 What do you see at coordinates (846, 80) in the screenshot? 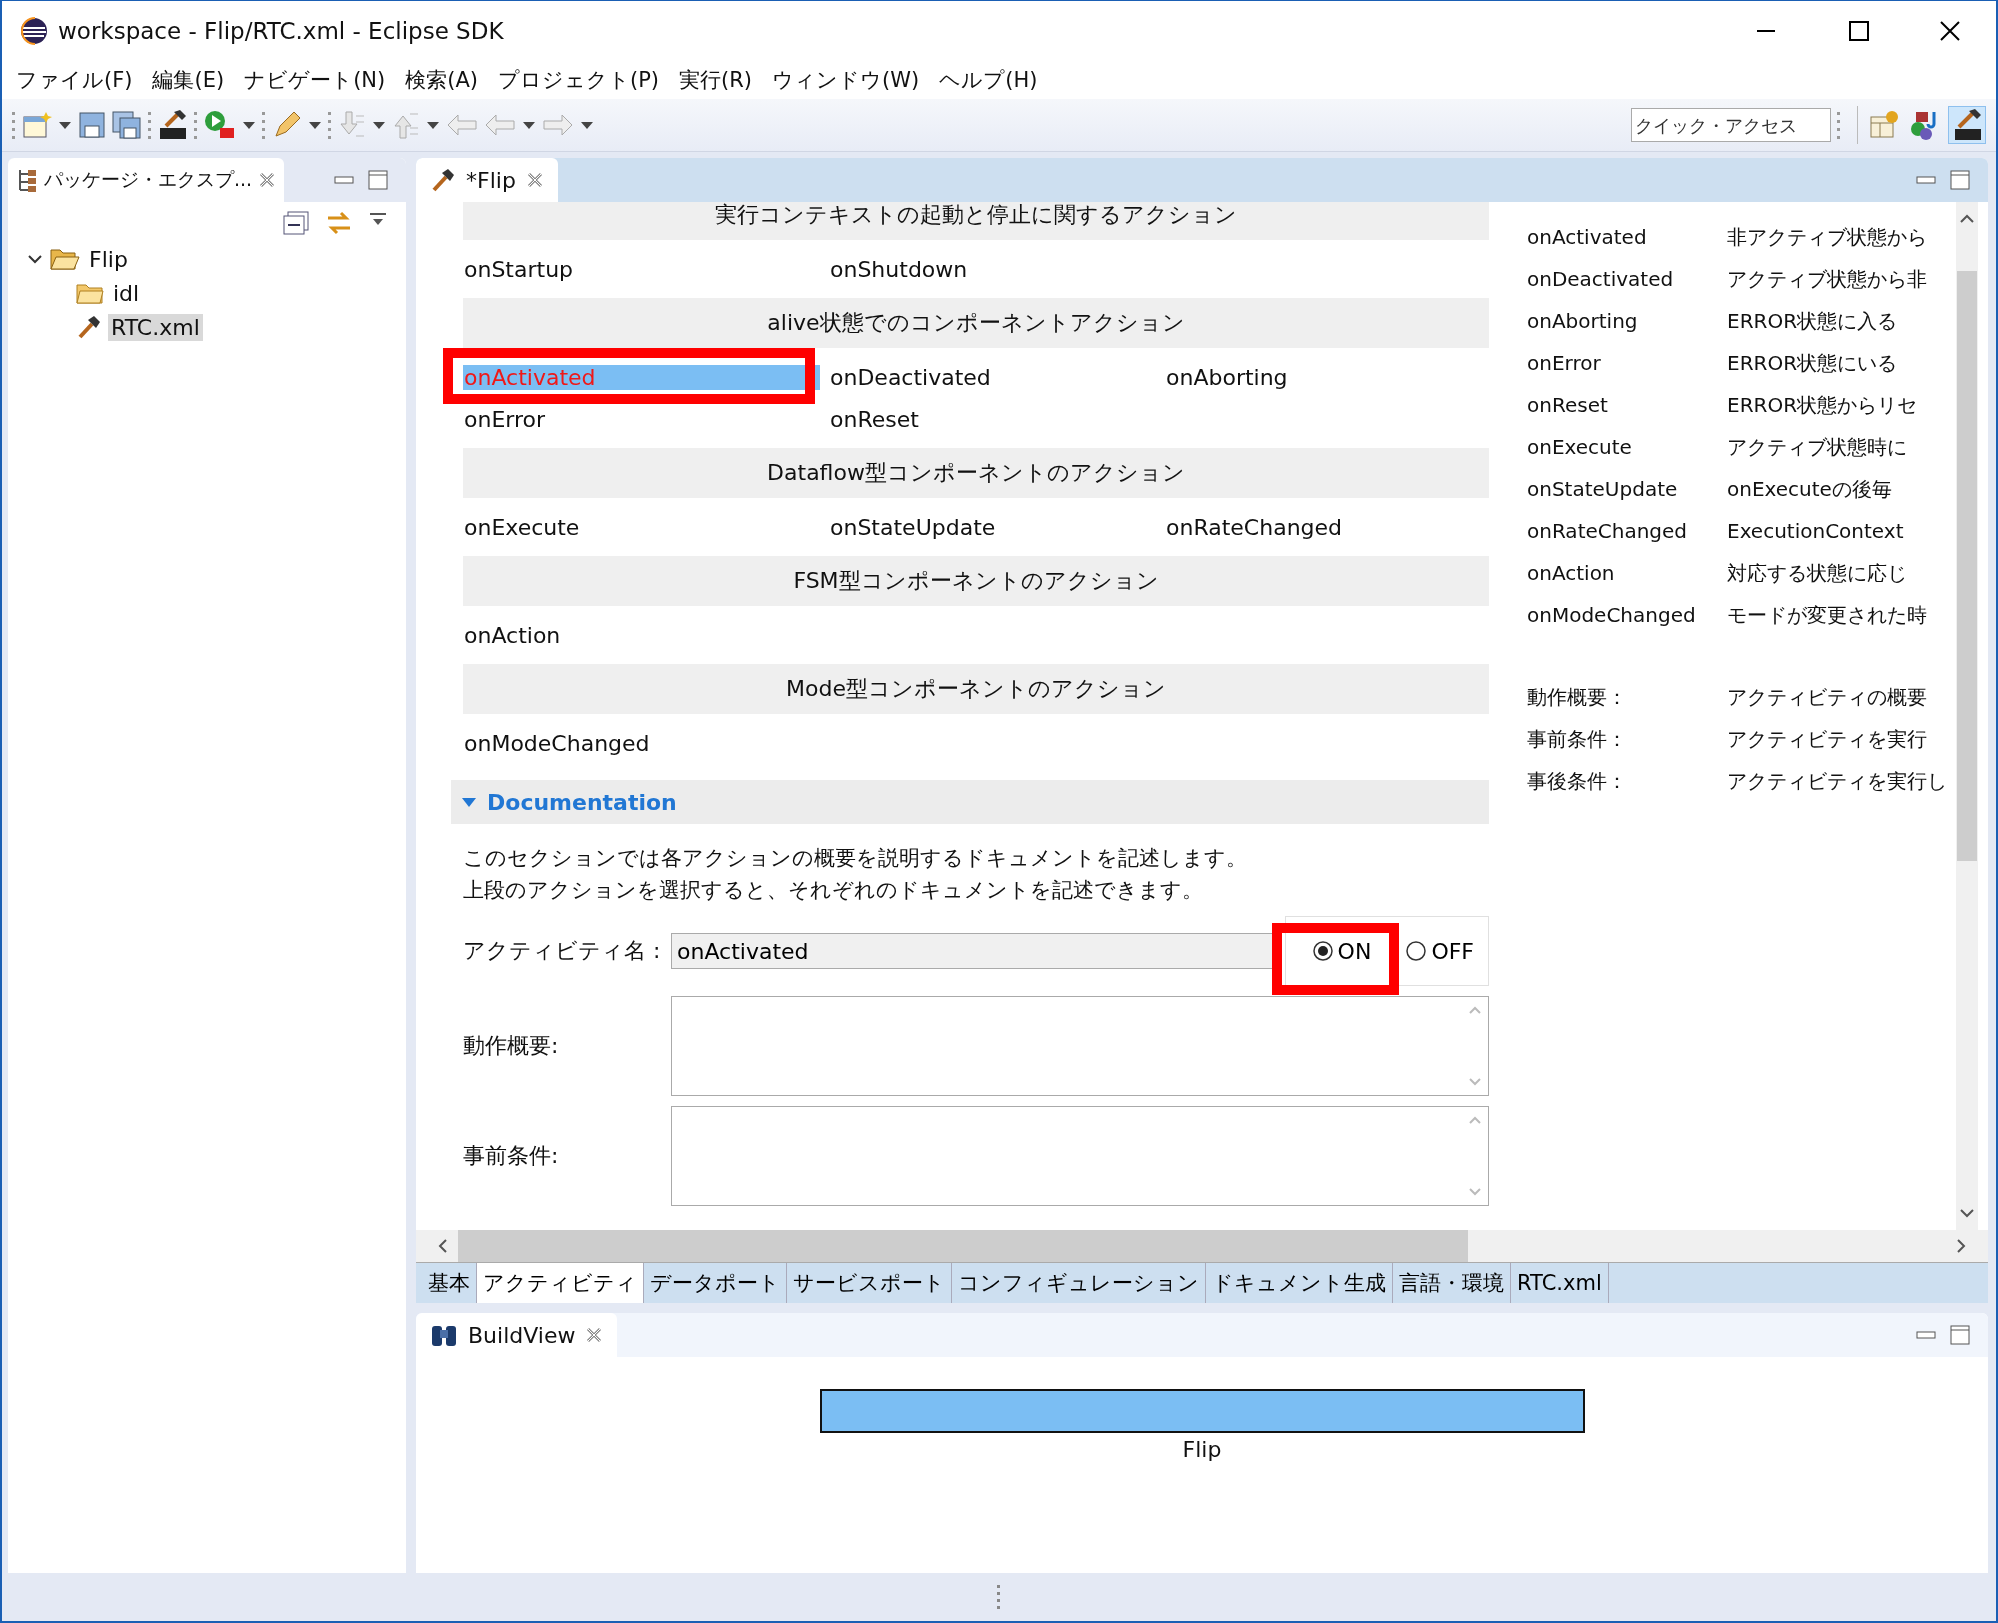
I see `menu-item: ウィンドウ(W)` at bounding box center [846, 80].